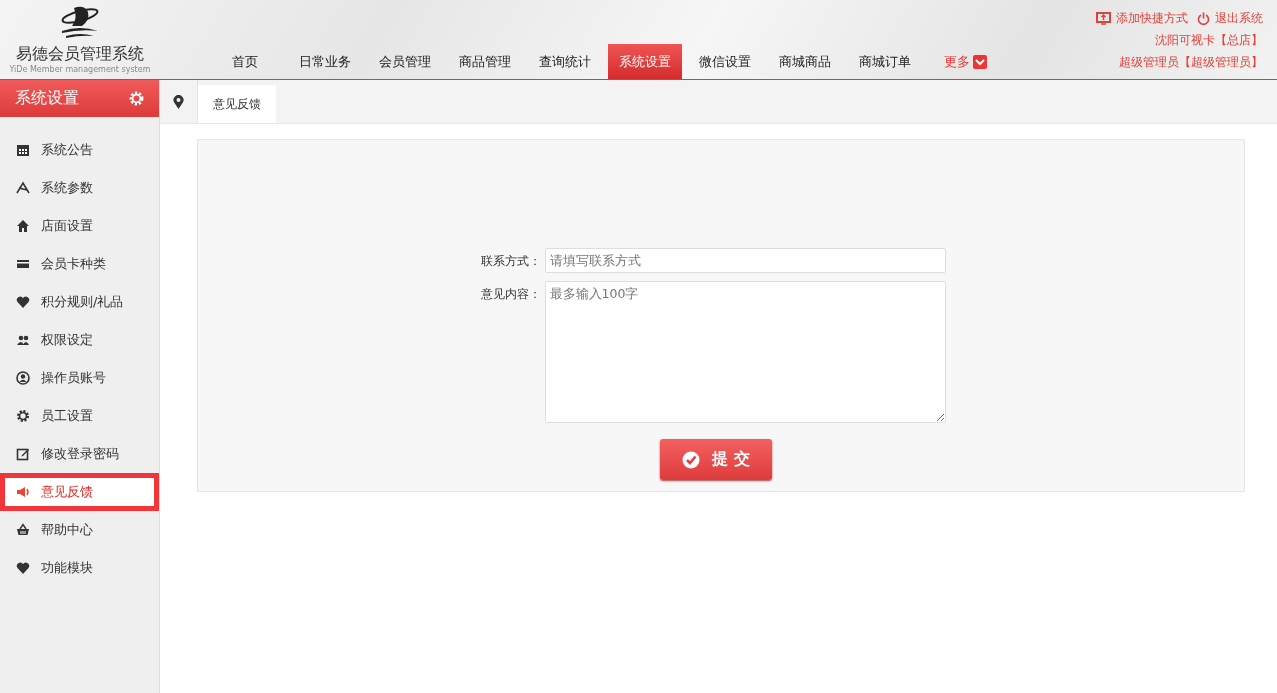  I want to click on nav-tab: 系统设置, so click(645, 61).